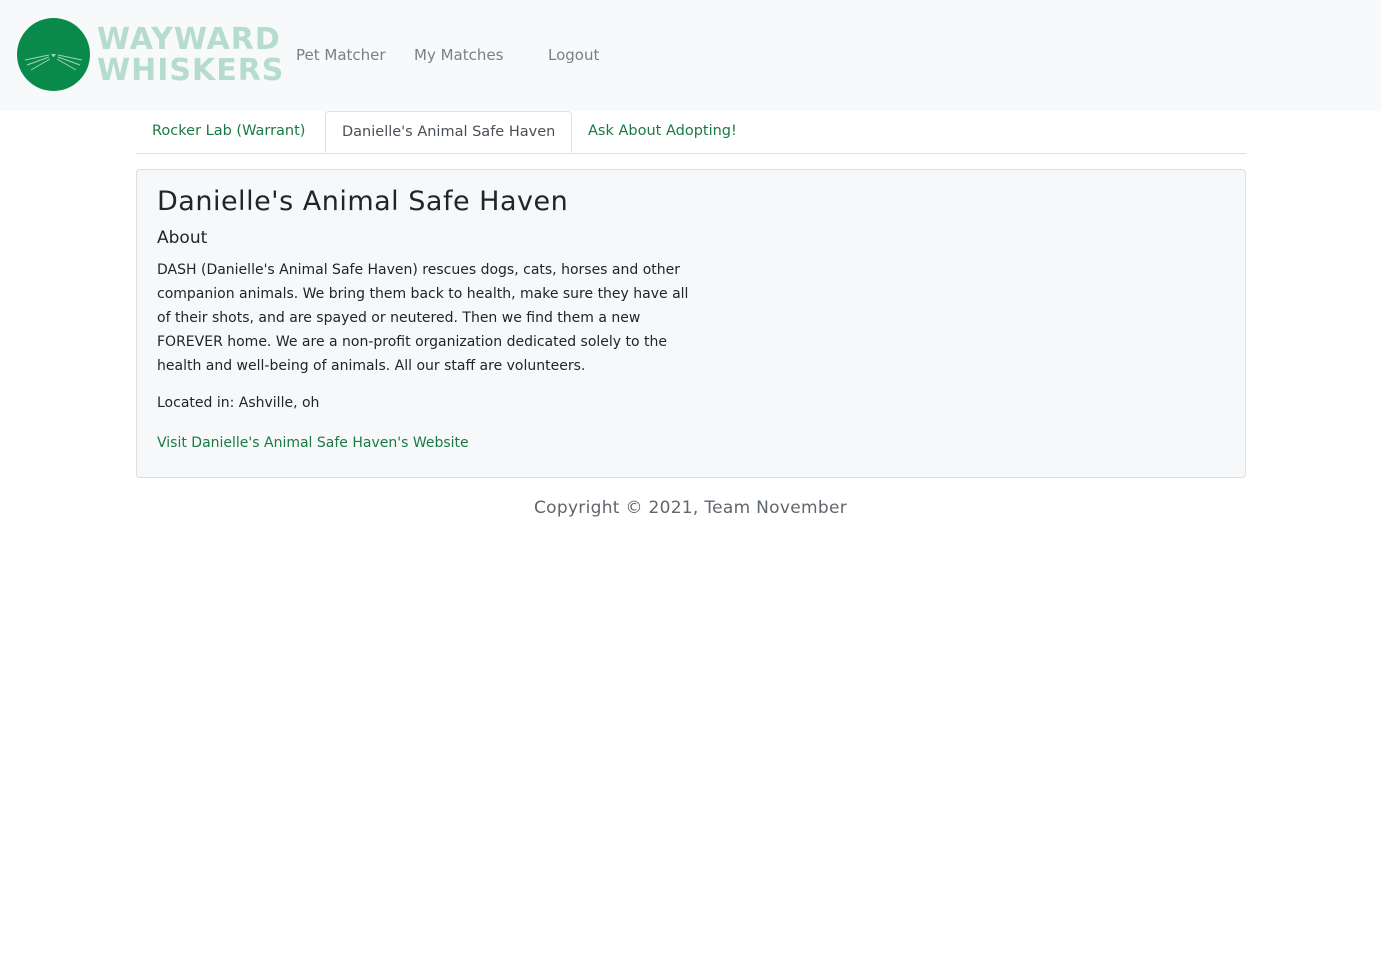 The width and height of the screenshot is (1381, 971). What do you see at coordinates (363, 201) in the screenshot?
I see `shelter-name: Danielle's Animal Safe Haven` at bounding box center [363, 201].